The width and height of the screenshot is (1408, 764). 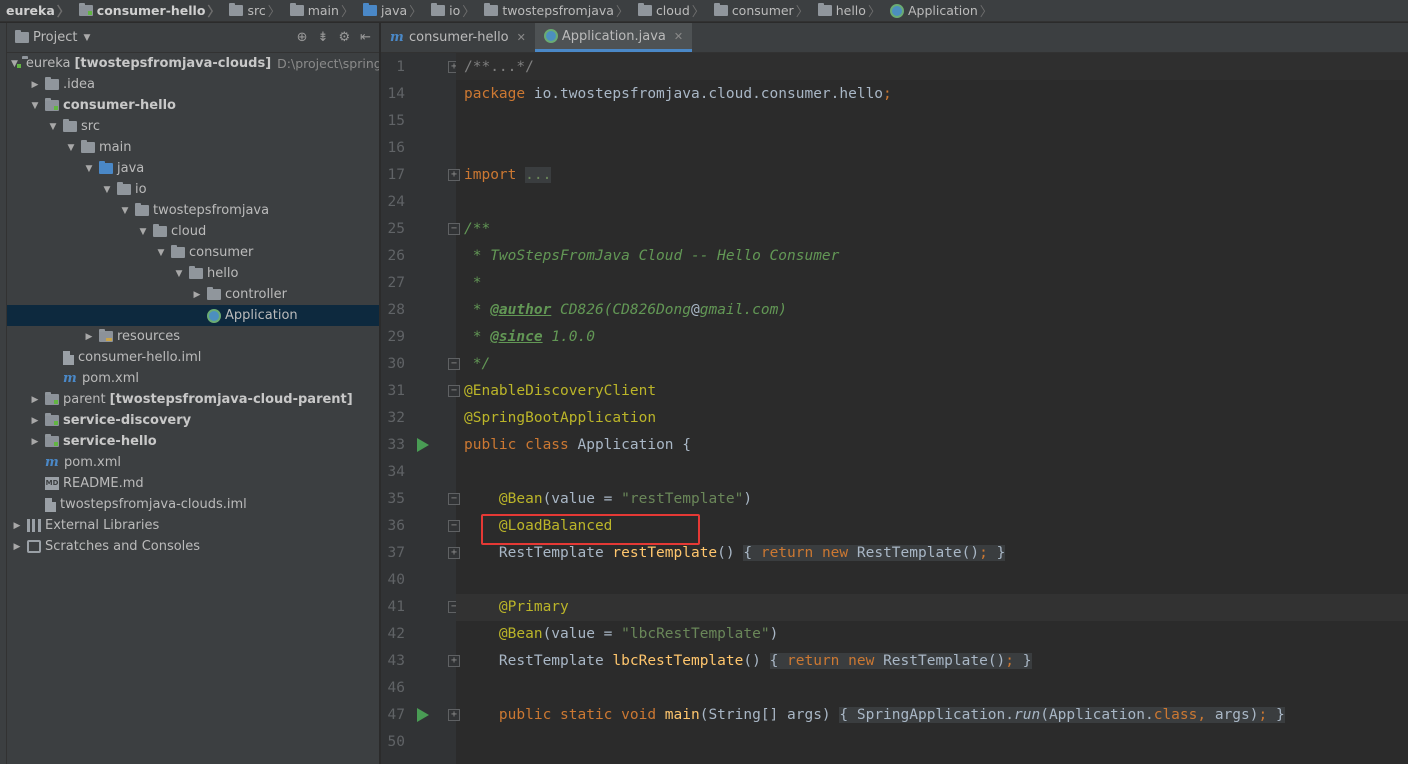 I want to click on tree-item: ▶ Scratches and Consoles, so click(x=193, y=546).